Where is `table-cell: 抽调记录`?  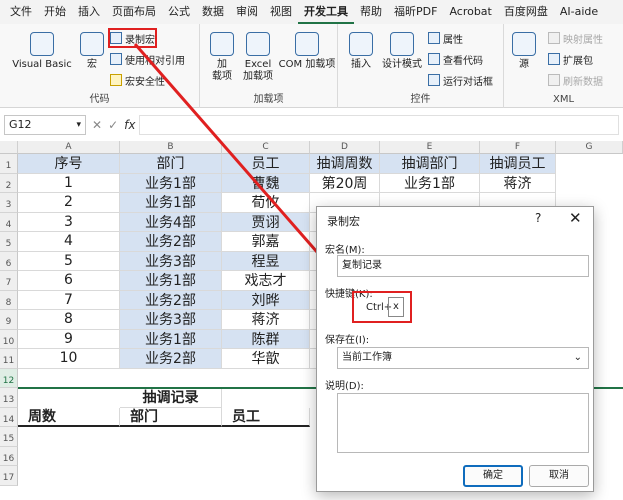
table-cell: 抽调记录 is located at coordinates (171, 398).